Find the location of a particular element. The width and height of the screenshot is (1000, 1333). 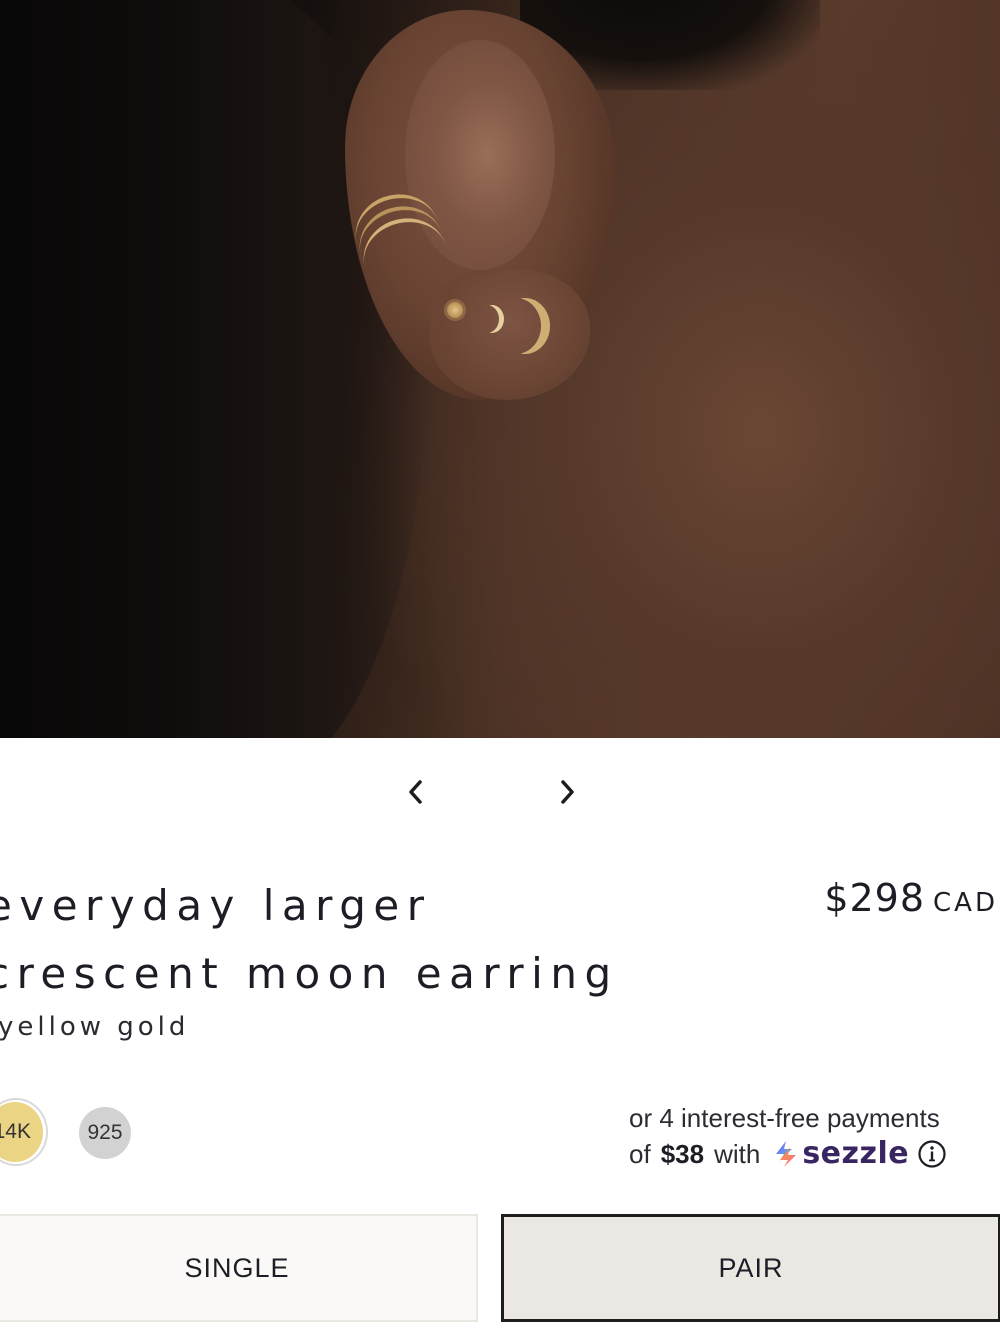

sezzle-amount: $38 is located at coordinates (682, 1154).